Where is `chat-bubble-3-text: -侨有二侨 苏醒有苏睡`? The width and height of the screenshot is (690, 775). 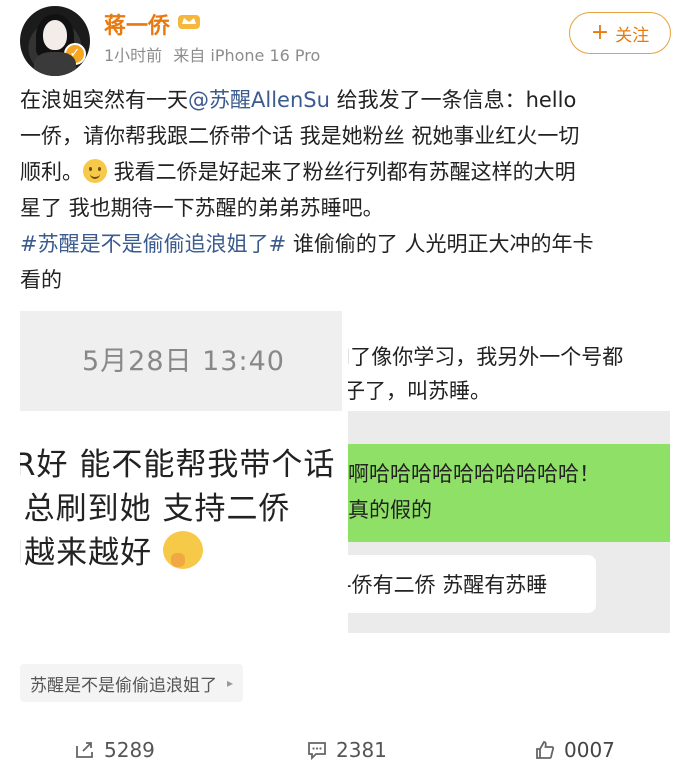
chat-bubble-3-text: -侨有二侨 苏醒有苏睡 is located at coordinates (448, 585).